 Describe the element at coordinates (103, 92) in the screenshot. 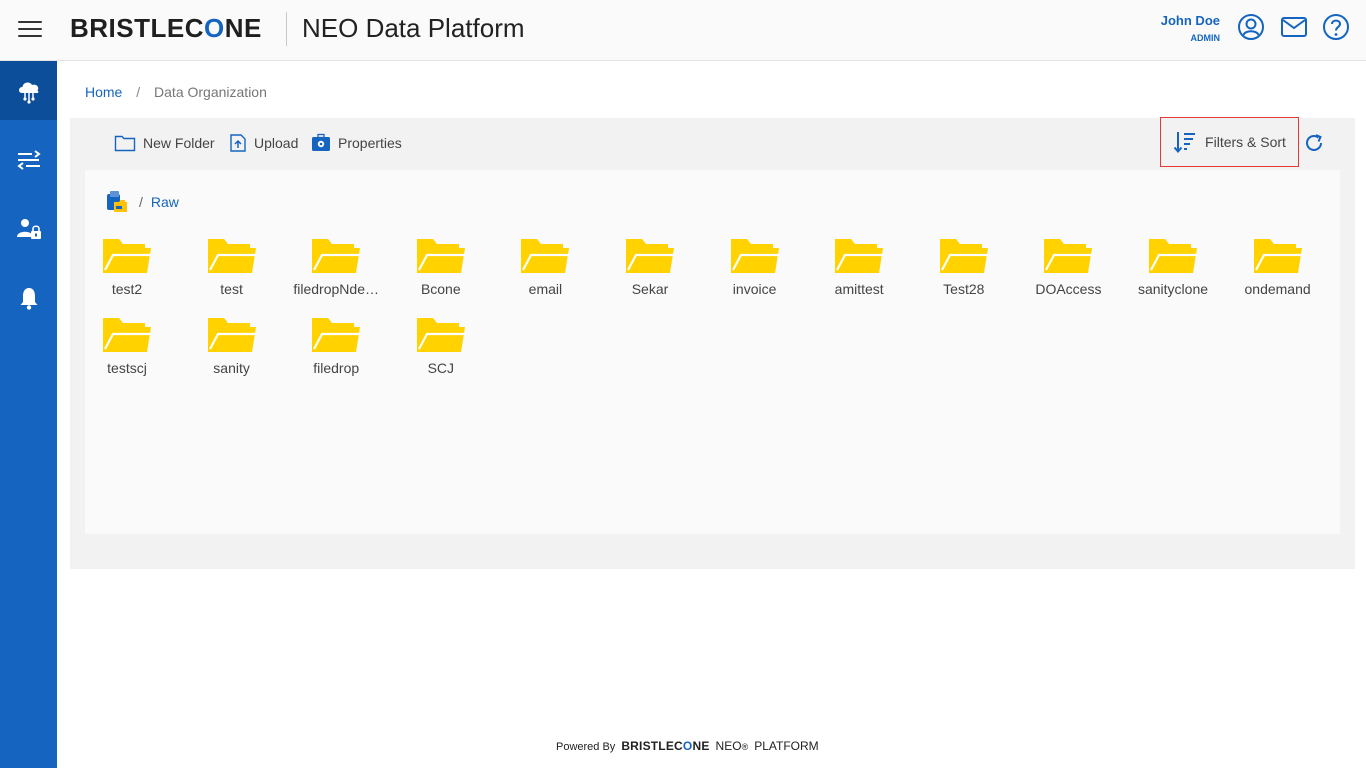

I see `breadcrumb-home: Home` at that location.